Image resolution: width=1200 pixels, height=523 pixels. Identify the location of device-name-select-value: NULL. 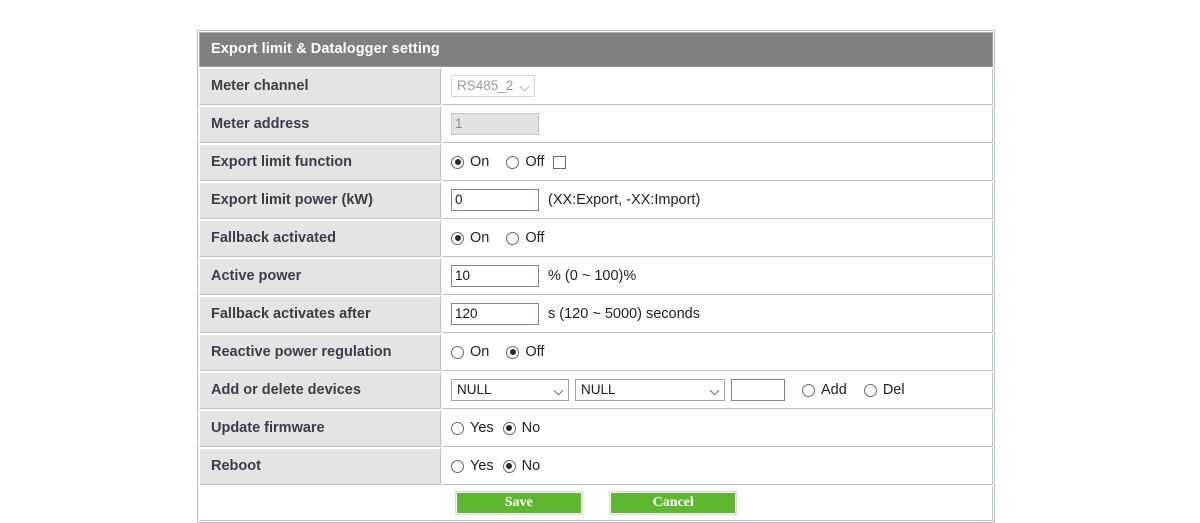
(598, 389).